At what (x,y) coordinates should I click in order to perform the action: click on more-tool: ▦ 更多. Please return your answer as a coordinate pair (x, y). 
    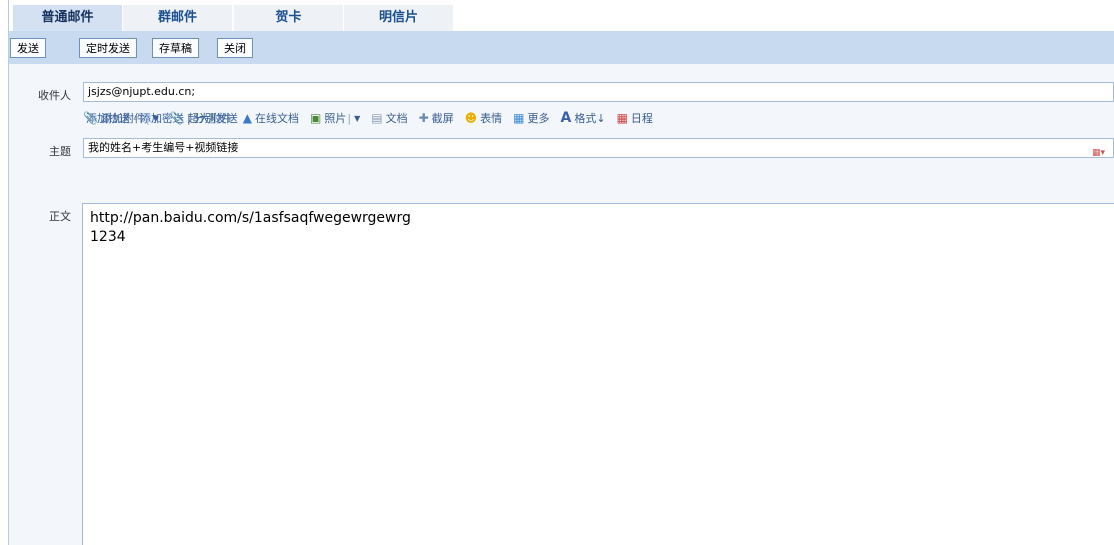
    Looking at the image, I should click on (531, 118).